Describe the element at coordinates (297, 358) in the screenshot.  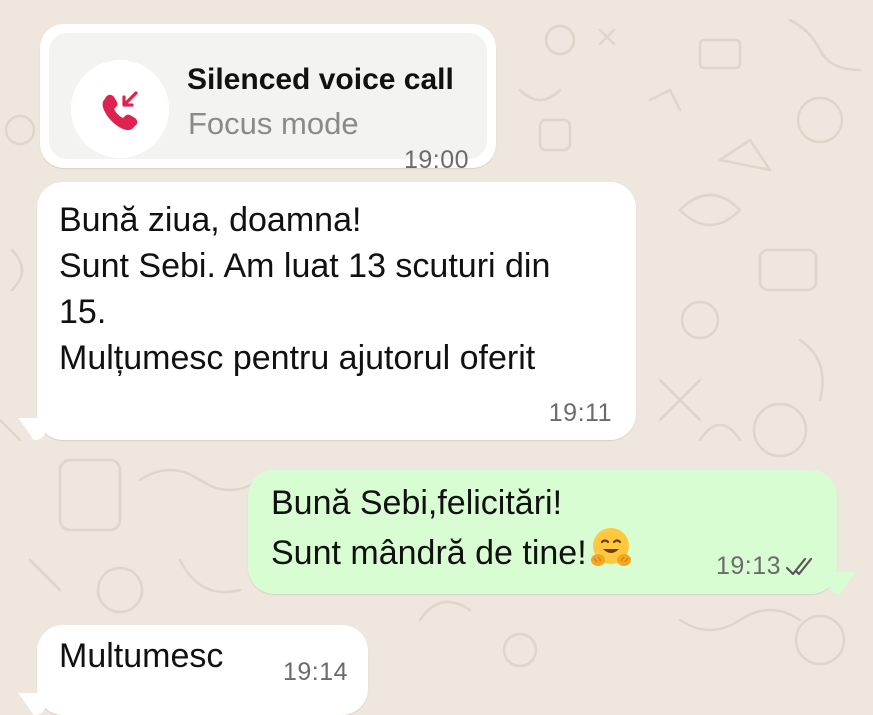
I see `message-line: Mulțumesc pentru ajutorul oferit` at that location.